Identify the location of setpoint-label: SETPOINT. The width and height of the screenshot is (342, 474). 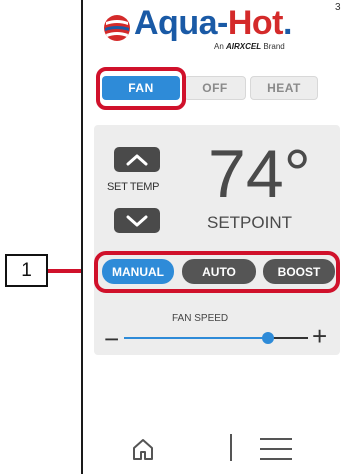
(250, 222).